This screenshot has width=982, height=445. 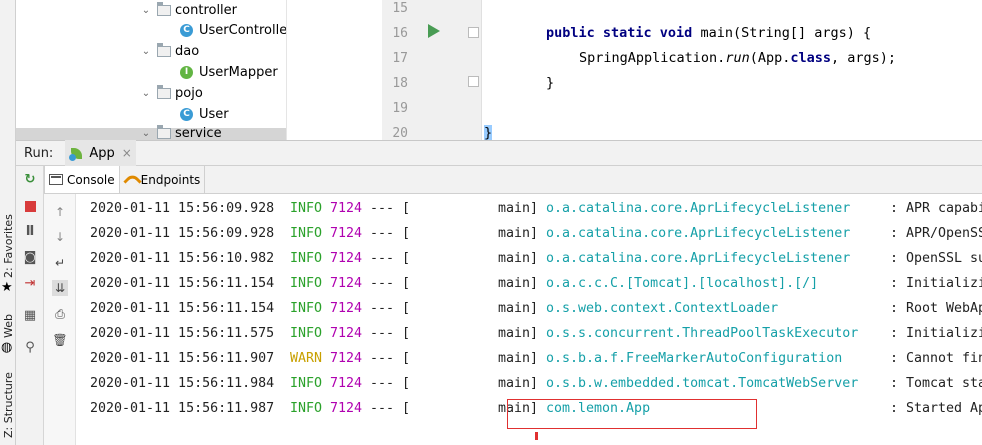 I want to click on log-logger: o.s.b.a.f.FreeMarkerAutoConfiguration, so click(x=694, y=358).